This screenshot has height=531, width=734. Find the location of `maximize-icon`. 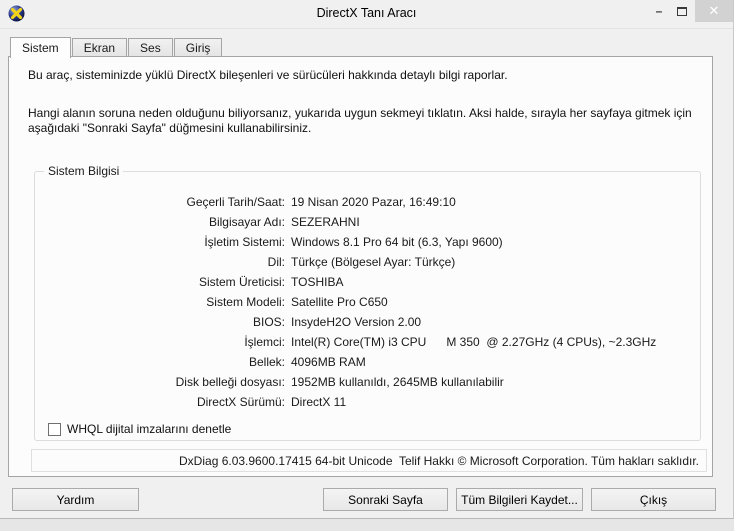

maximize-icon is located at coordinates (682, 11).